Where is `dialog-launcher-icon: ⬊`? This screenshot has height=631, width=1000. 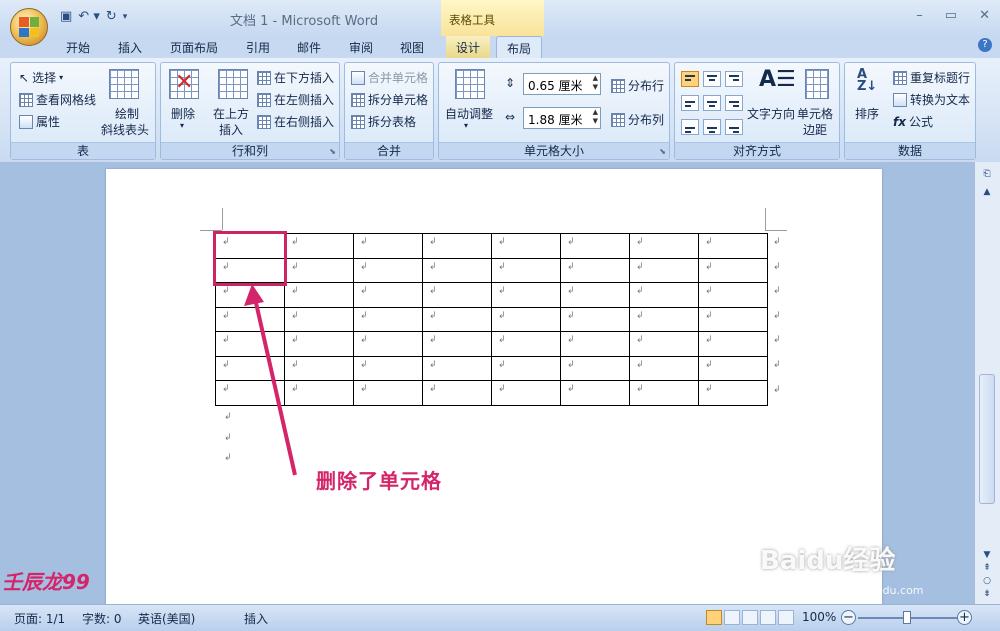 dialog-launcher-icon: ⬊ is located at coordinates (662, 151).